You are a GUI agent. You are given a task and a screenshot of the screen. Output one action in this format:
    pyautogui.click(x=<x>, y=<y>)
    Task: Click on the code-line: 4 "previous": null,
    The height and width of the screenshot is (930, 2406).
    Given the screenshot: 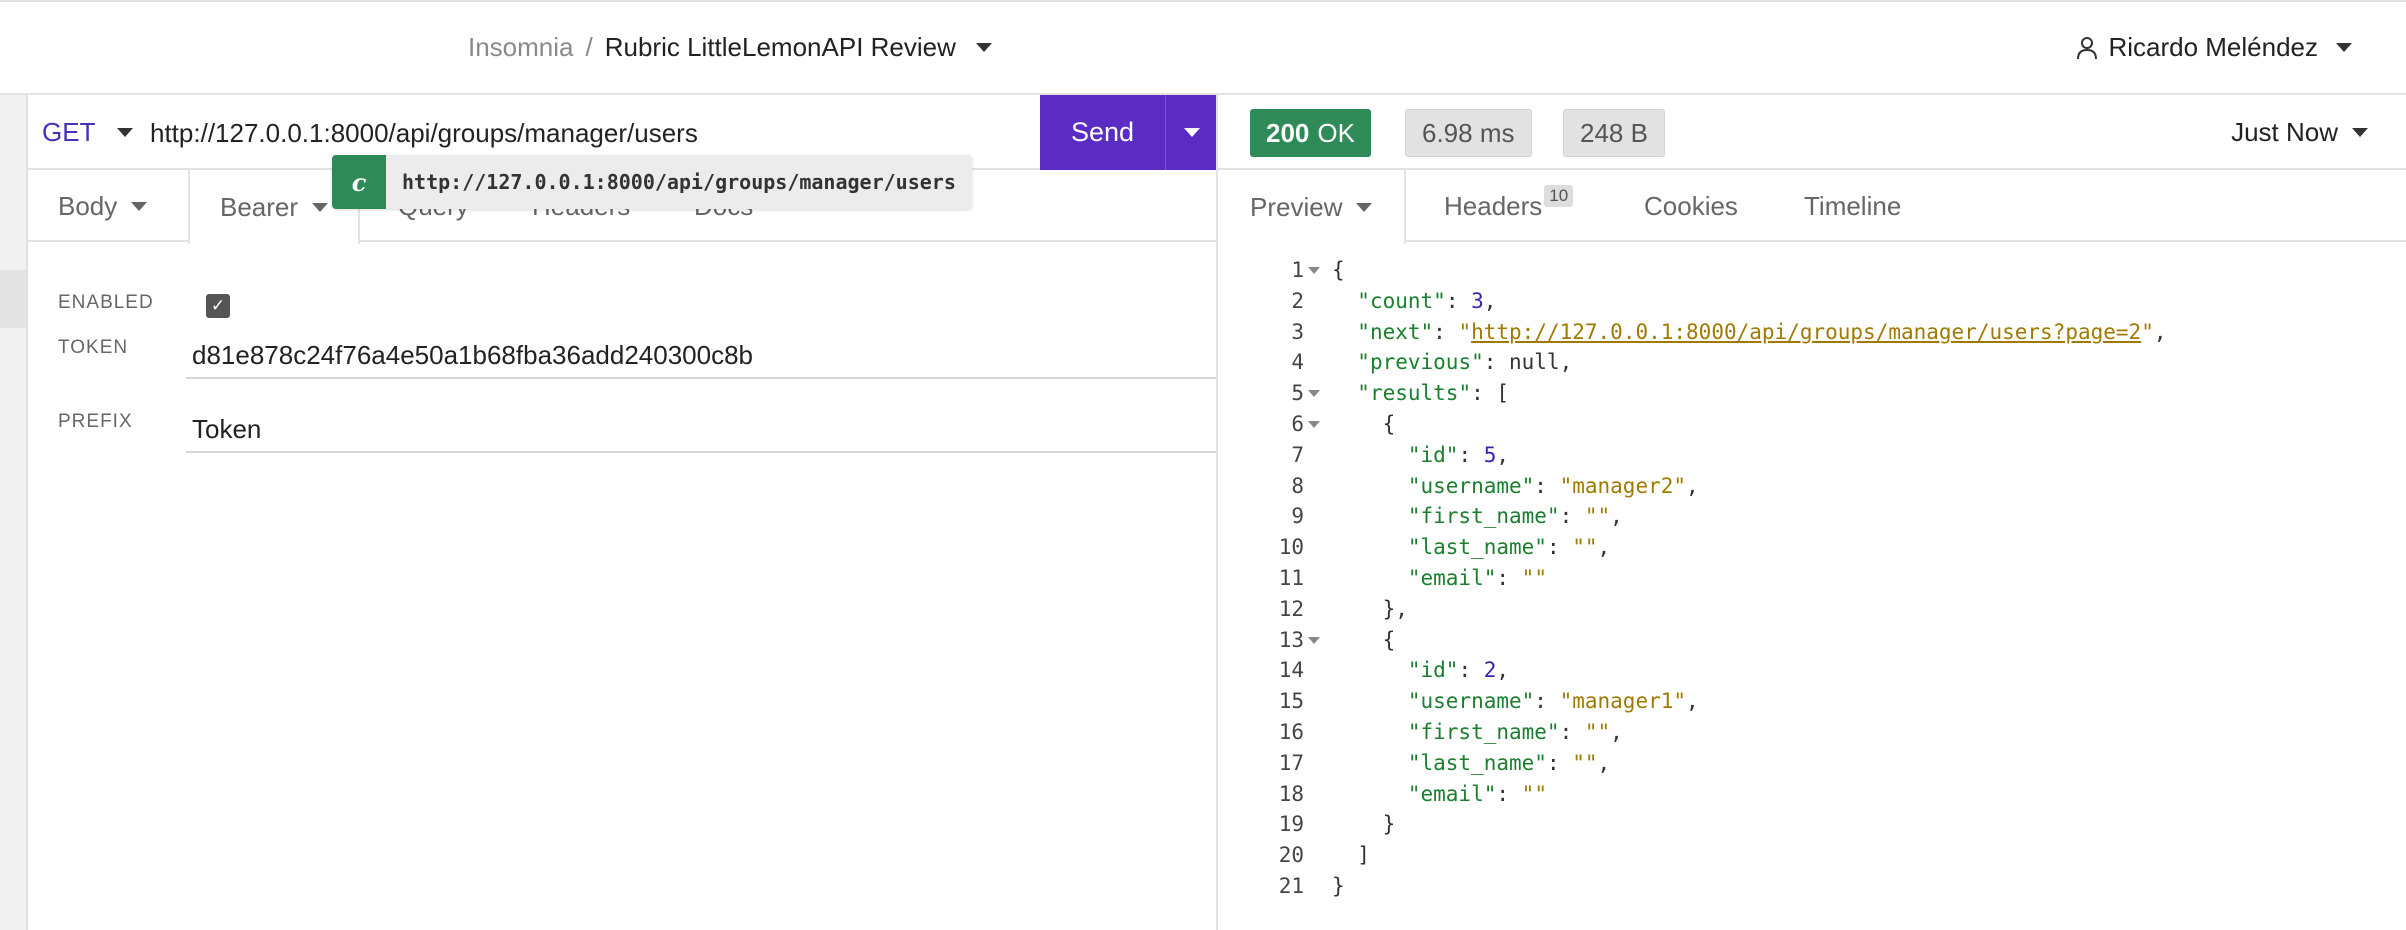 What is the action you would take?
    pyautogui.click(x=1812, y=362)
    